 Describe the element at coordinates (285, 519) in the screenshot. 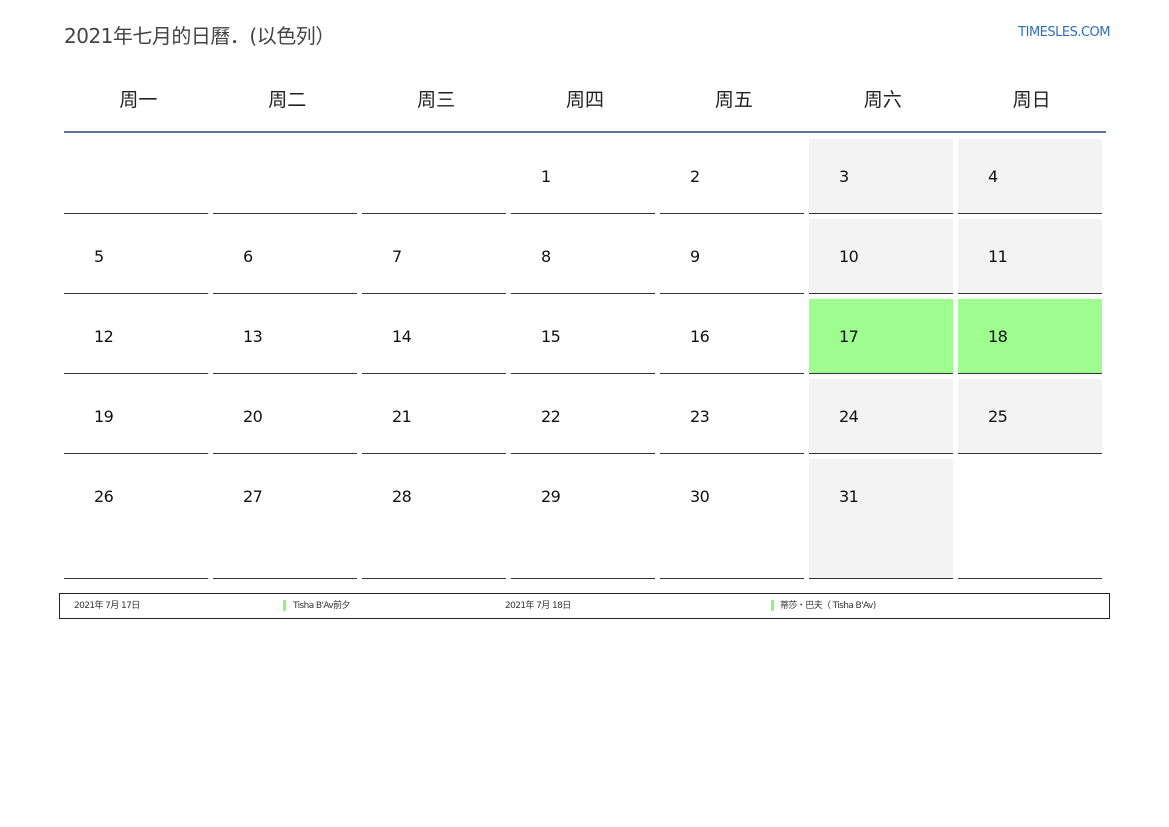

I see `day-cell: 27` at that location.